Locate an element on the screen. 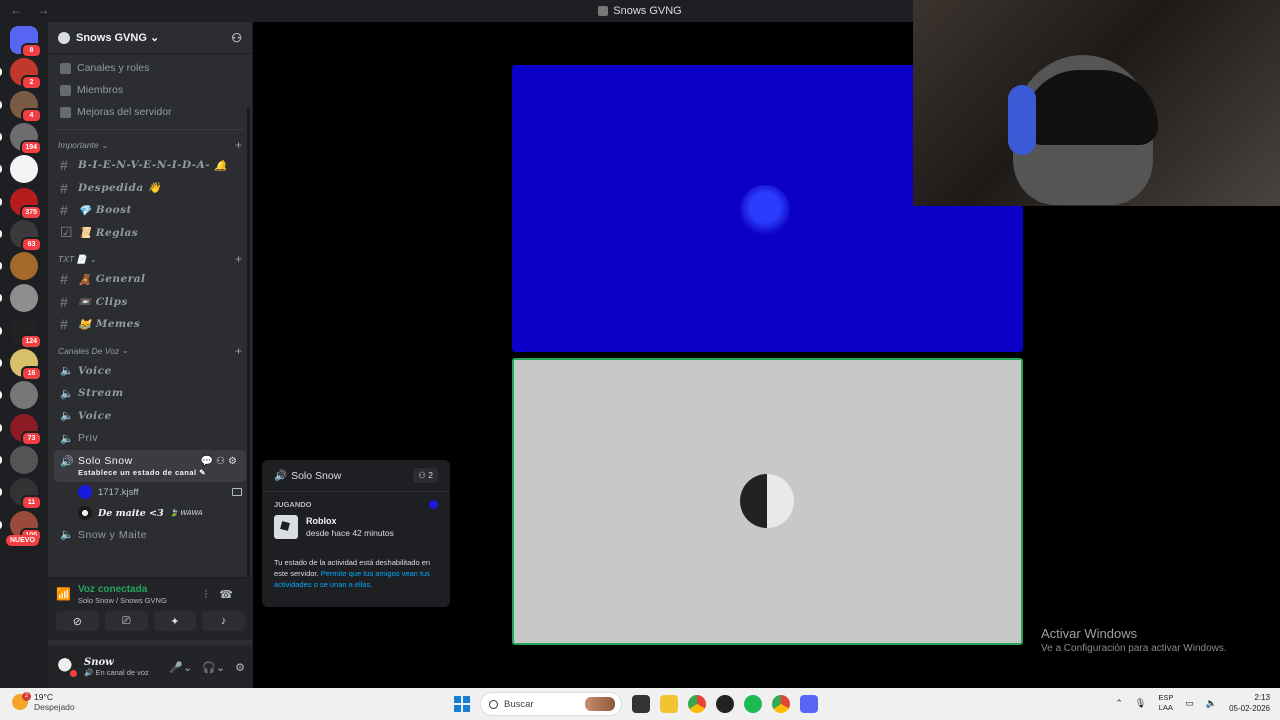 The height and width of the screenshot is (720, 1280). server-icon: 73 is located at coordinates (21, 429).